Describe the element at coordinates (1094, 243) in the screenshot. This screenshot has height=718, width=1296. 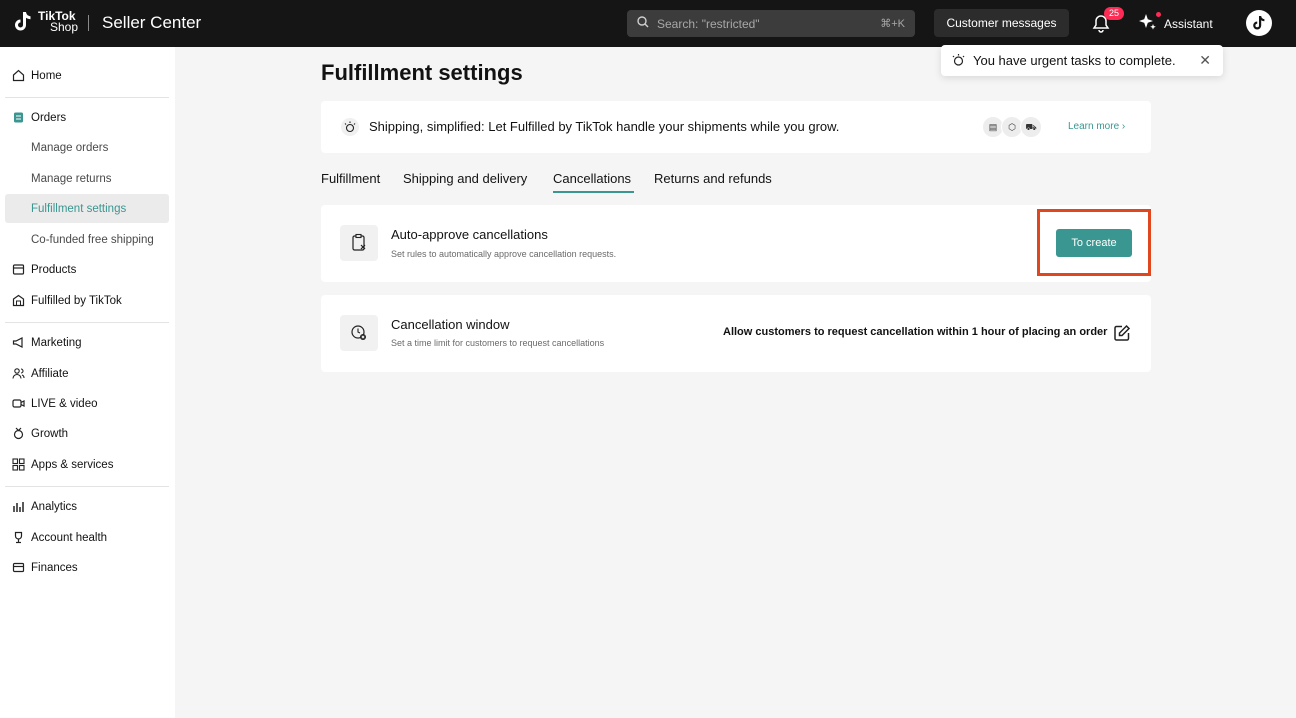
I see `to-create-button: To create` at that location.